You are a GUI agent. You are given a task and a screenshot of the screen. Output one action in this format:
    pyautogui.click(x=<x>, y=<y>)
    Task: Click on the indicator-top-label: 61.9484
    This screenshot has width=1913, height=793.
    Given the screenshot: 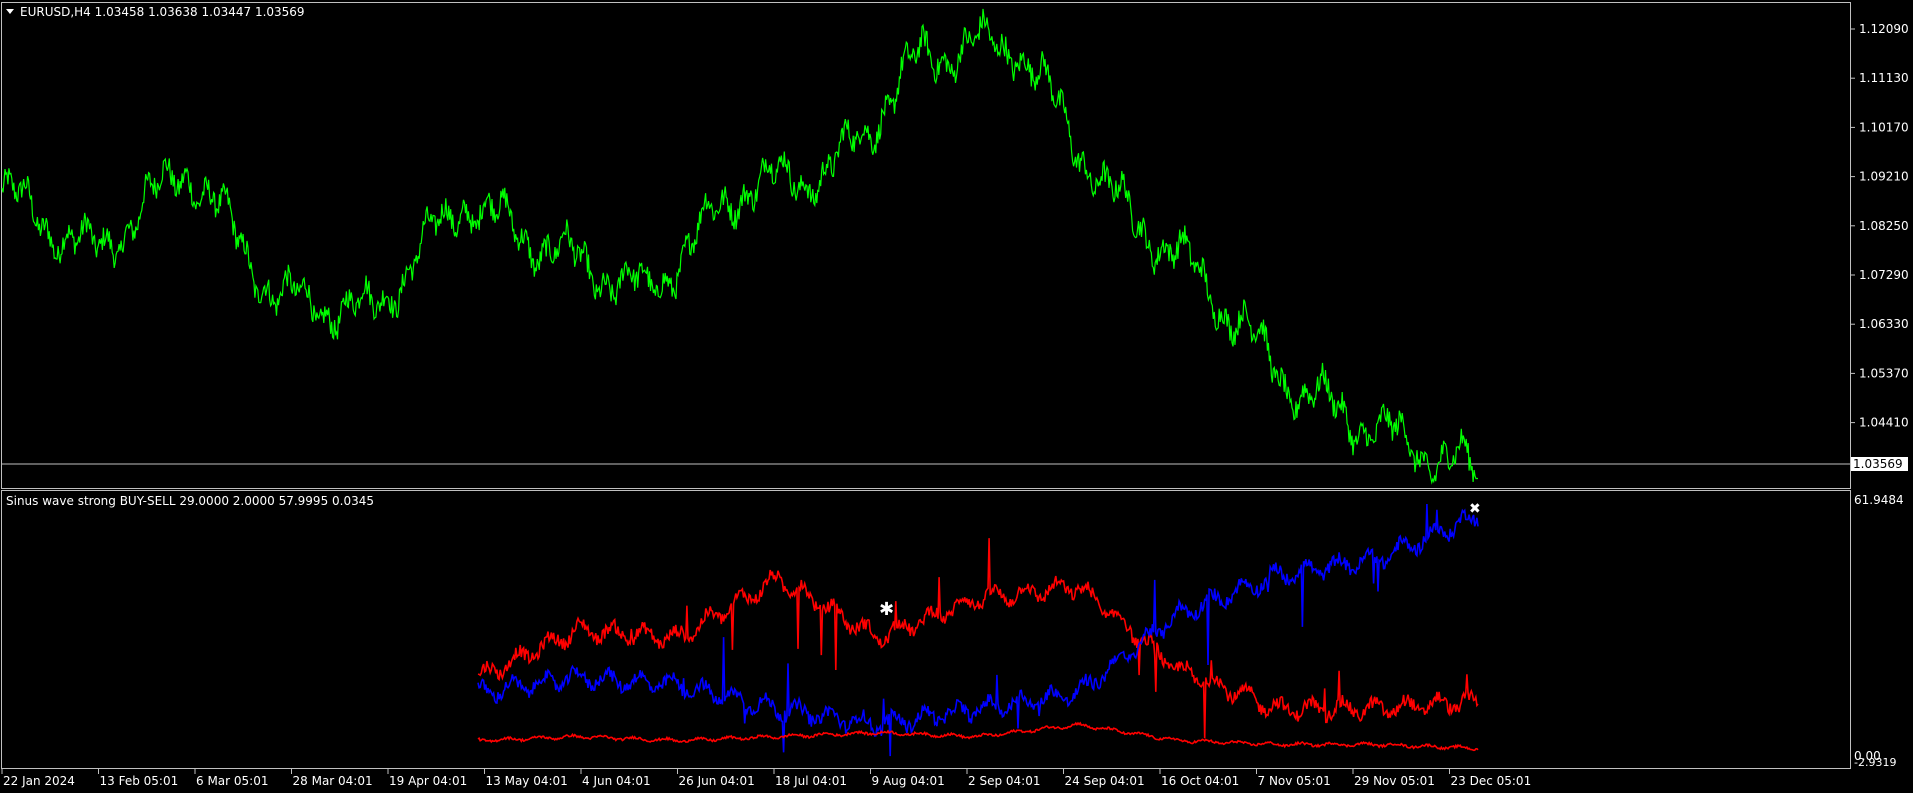 What is the action you would take?
    pyautogui.click(x=1879, y=500)
    